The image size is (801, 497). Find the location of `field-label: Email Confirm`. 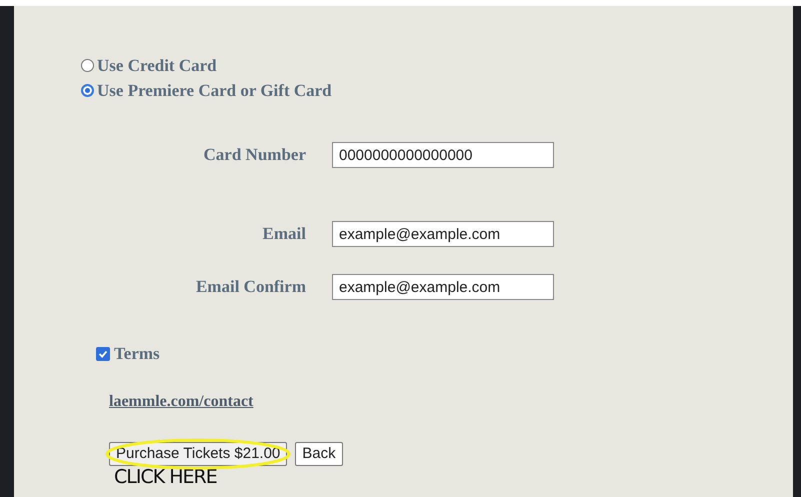

field-label: Email Confirm is located at coordinates (250, 287).